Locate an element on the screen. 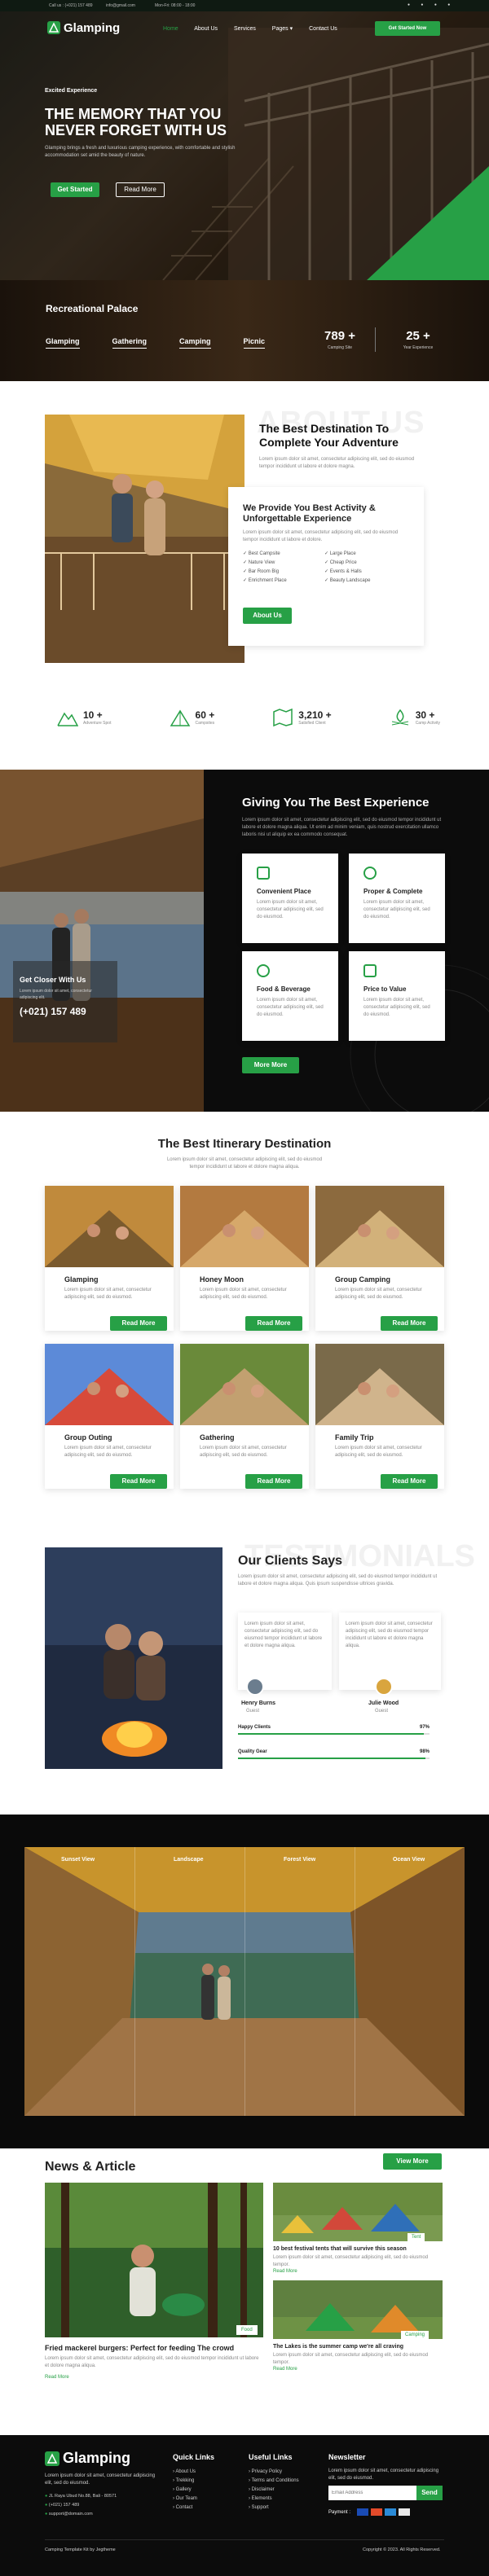 The width and height of the screenshot is (489, 2576). footer-link: › Trekking is located at coordinates (185, 2481).